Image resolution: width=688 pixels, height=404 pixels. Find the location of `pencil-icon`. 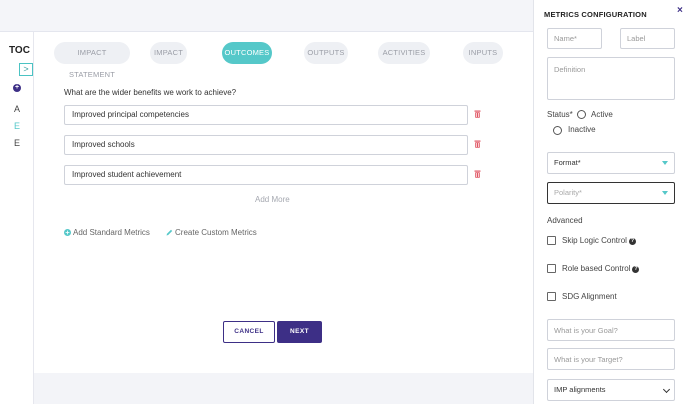

pencil-icon is located at coordinates (169, 233).